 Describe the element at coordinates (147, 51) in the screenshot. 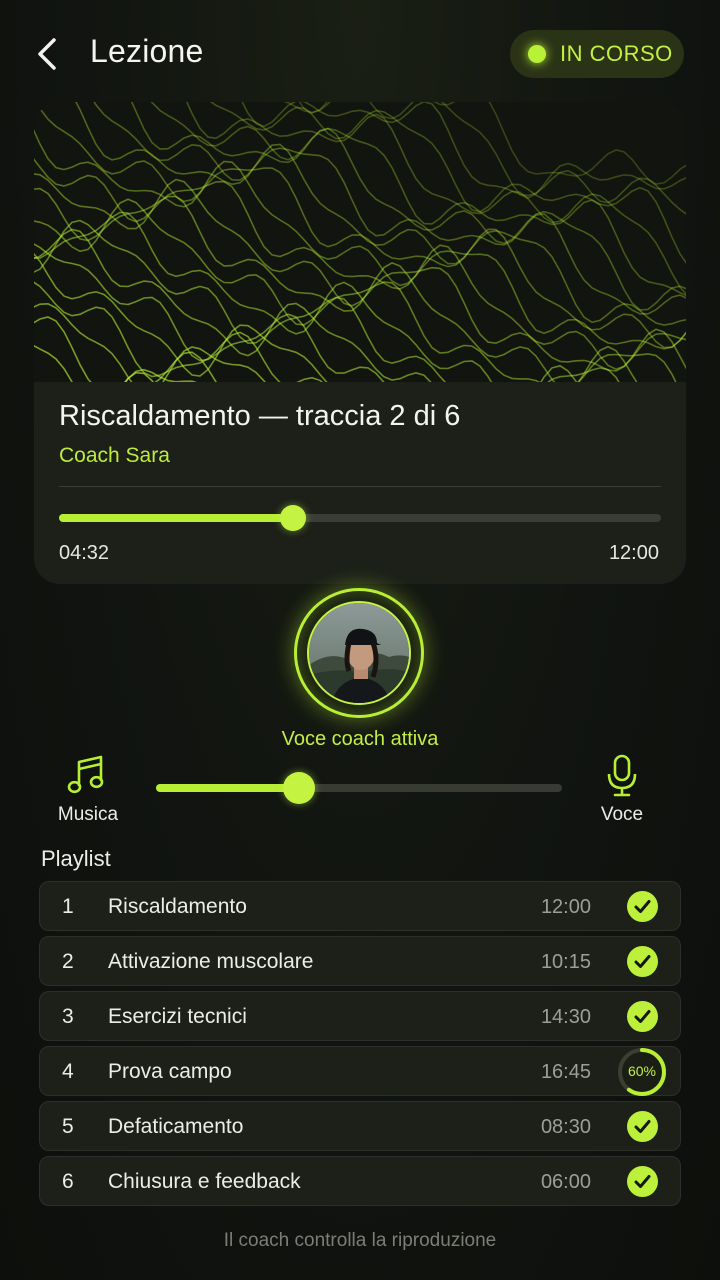

I see `page-title: Lezione` at that location.